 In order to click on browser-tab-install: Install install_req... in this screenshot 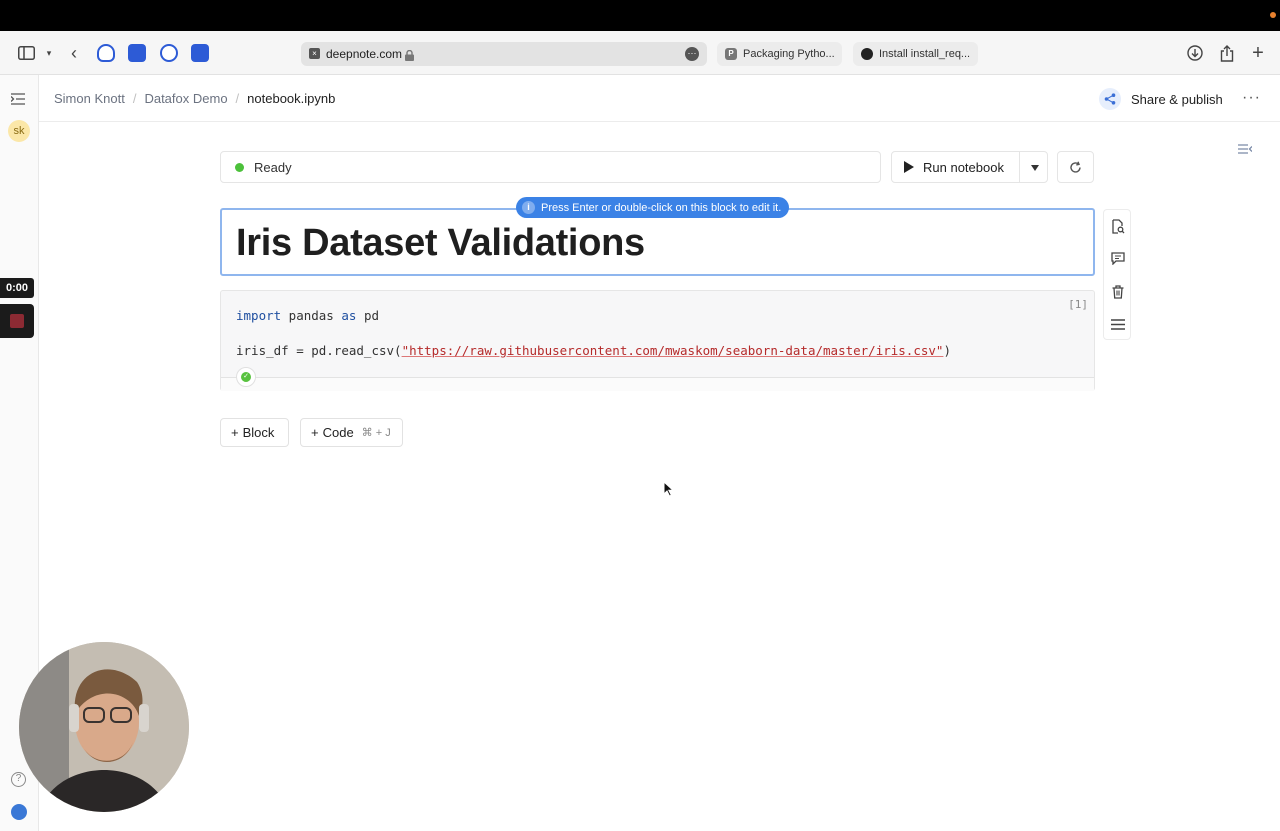, I will do `click(915, 54)`.